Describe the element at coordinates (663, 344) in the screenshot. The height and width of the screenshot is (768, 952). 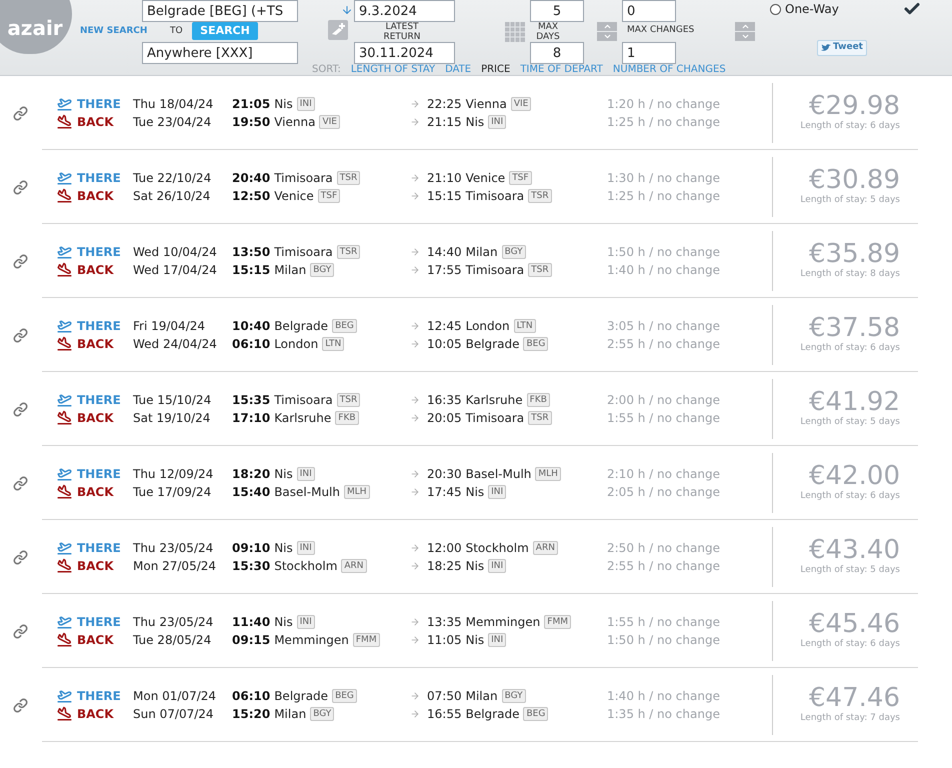
I see `duration: 2:55 h / no change` at that location.